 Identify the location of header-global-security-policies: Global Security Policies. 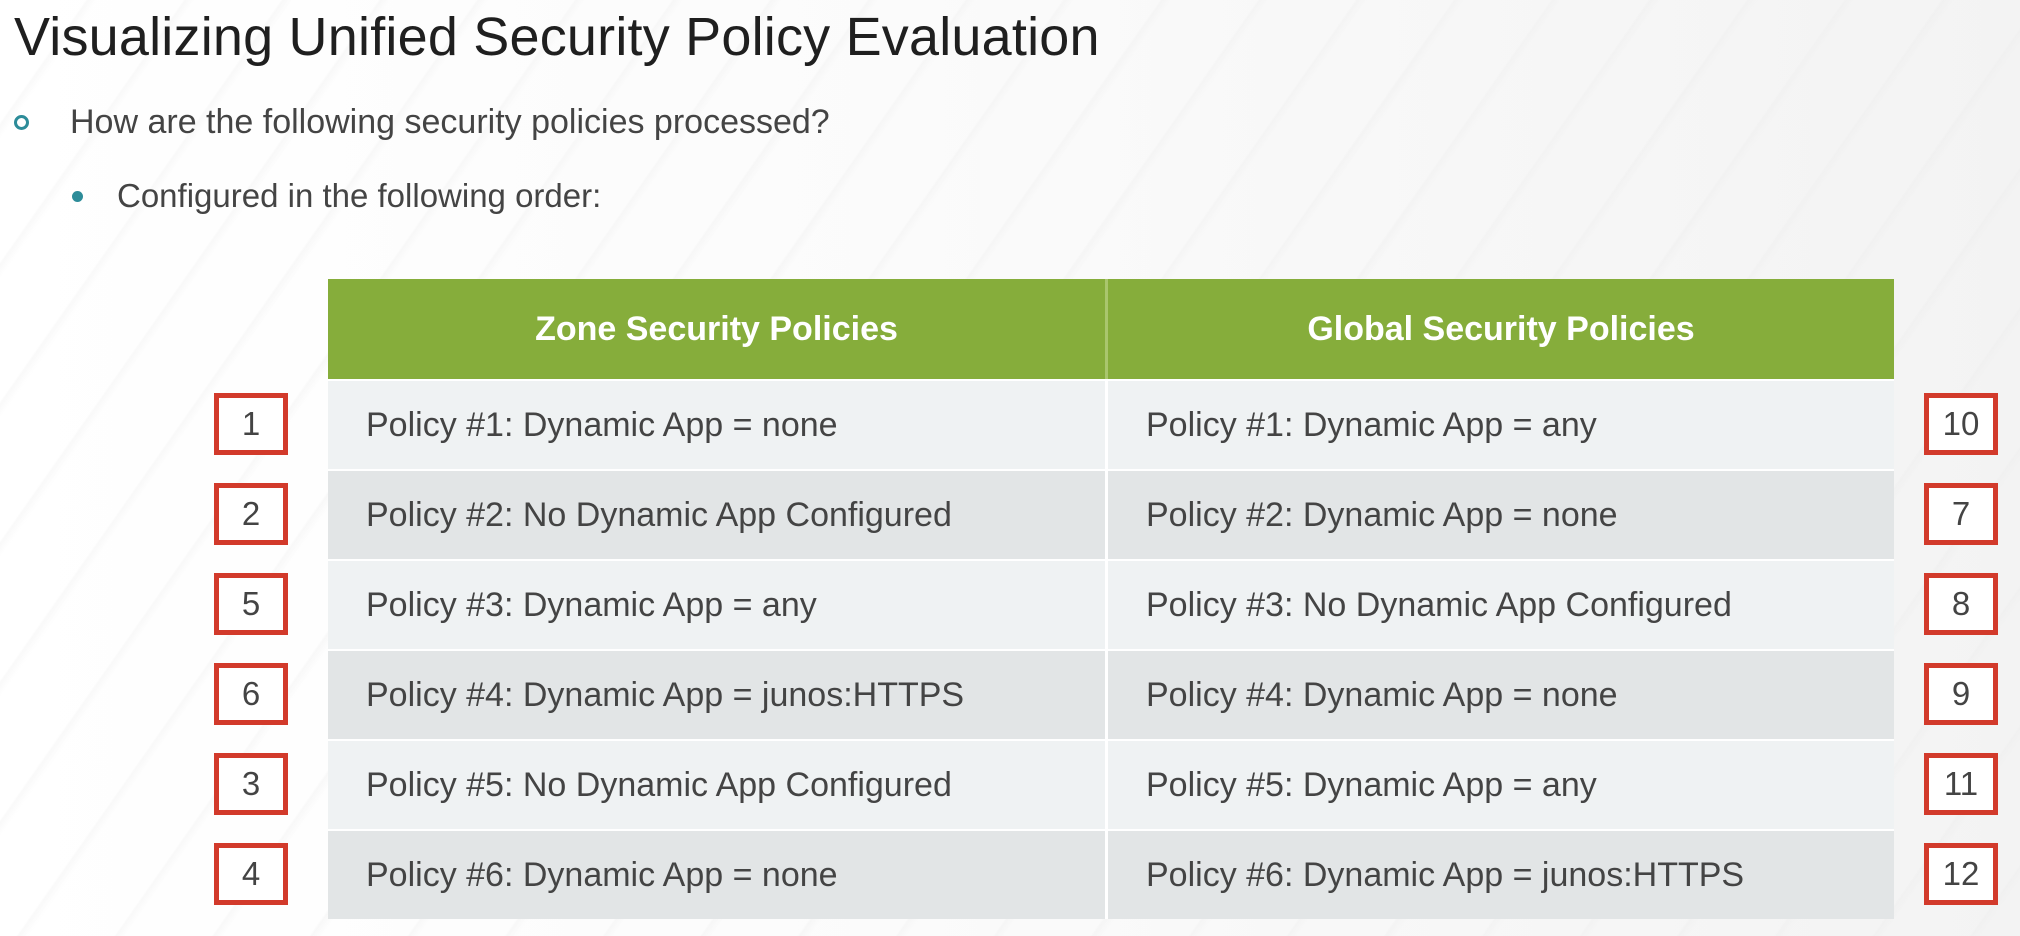
(1501, 329).